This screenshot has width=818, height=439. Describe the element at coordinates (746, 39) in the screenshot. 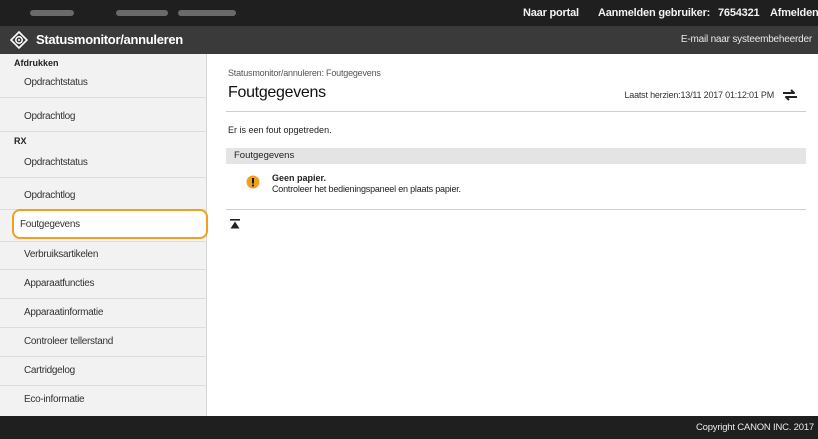

I see `email-admin-link: E-mail naar systeembeheerder` at that location.